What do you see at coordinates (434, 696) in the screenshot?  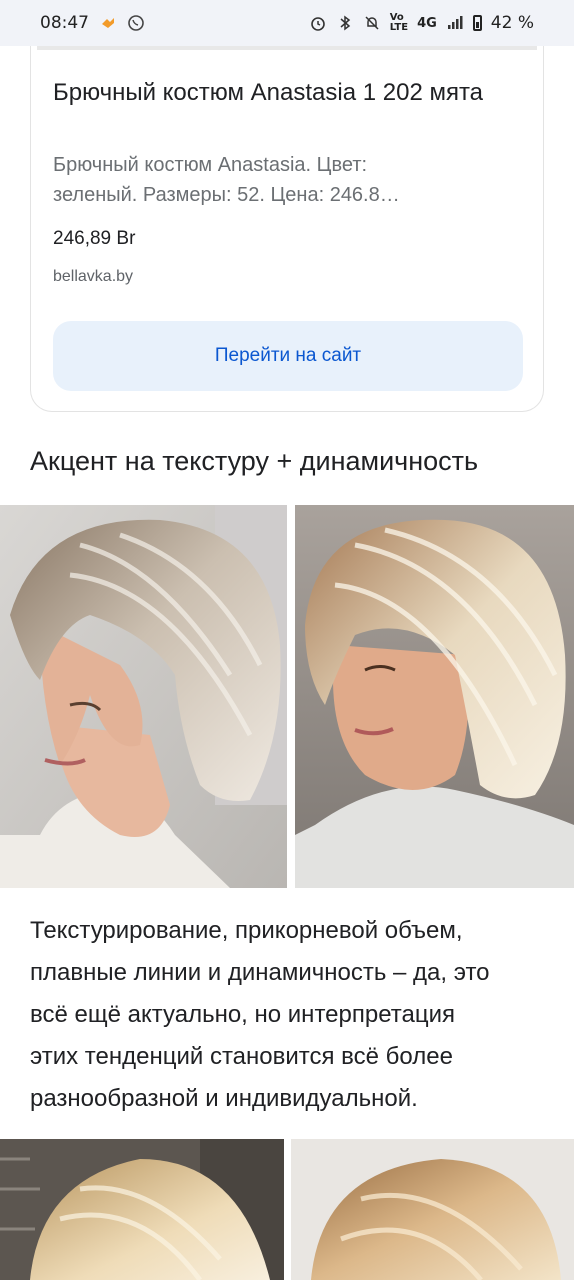 I see `bob-haircut-photo-right` at bounding box center [434, 696].